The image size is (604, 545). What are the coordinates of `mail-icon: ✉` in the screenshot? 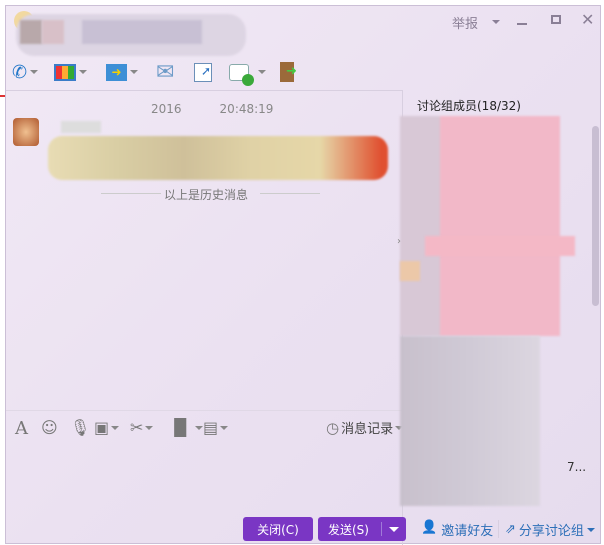 It's located at (165, 72).